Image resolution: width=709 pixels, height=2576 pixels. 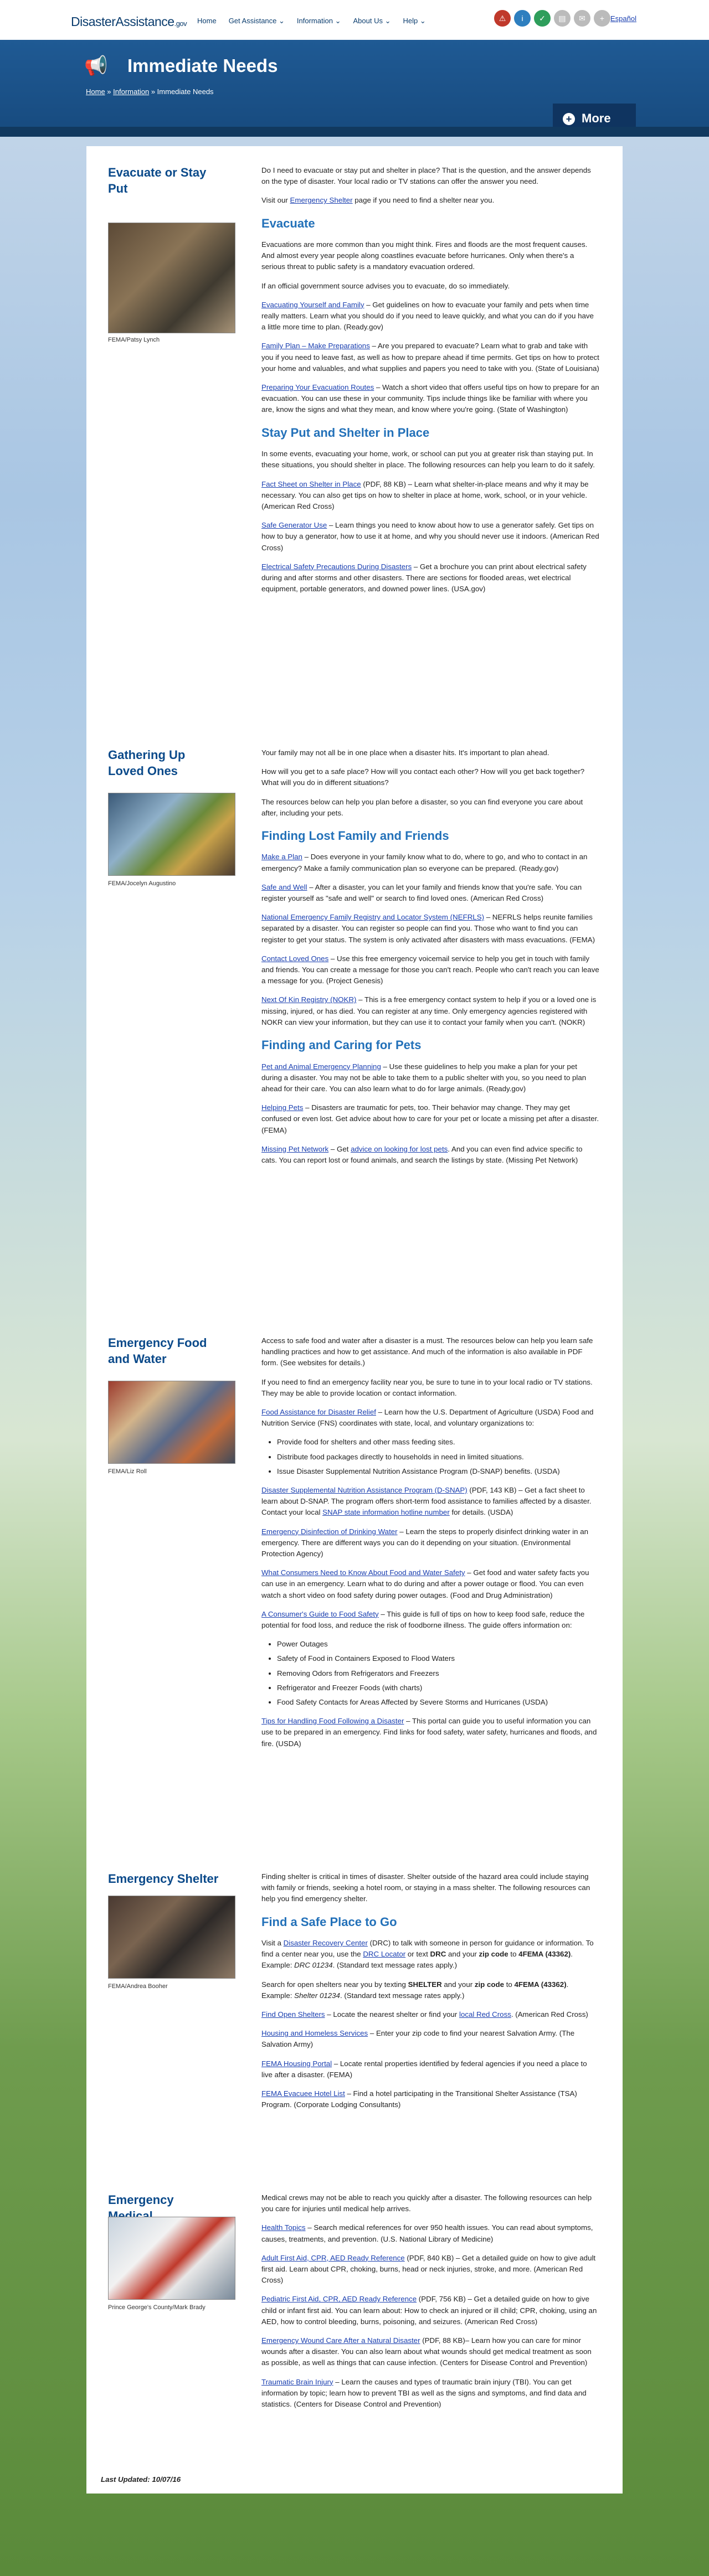 I want to click on resource-link: A Consumer's Guide to Food Safety, so click(x=320, y=1614).